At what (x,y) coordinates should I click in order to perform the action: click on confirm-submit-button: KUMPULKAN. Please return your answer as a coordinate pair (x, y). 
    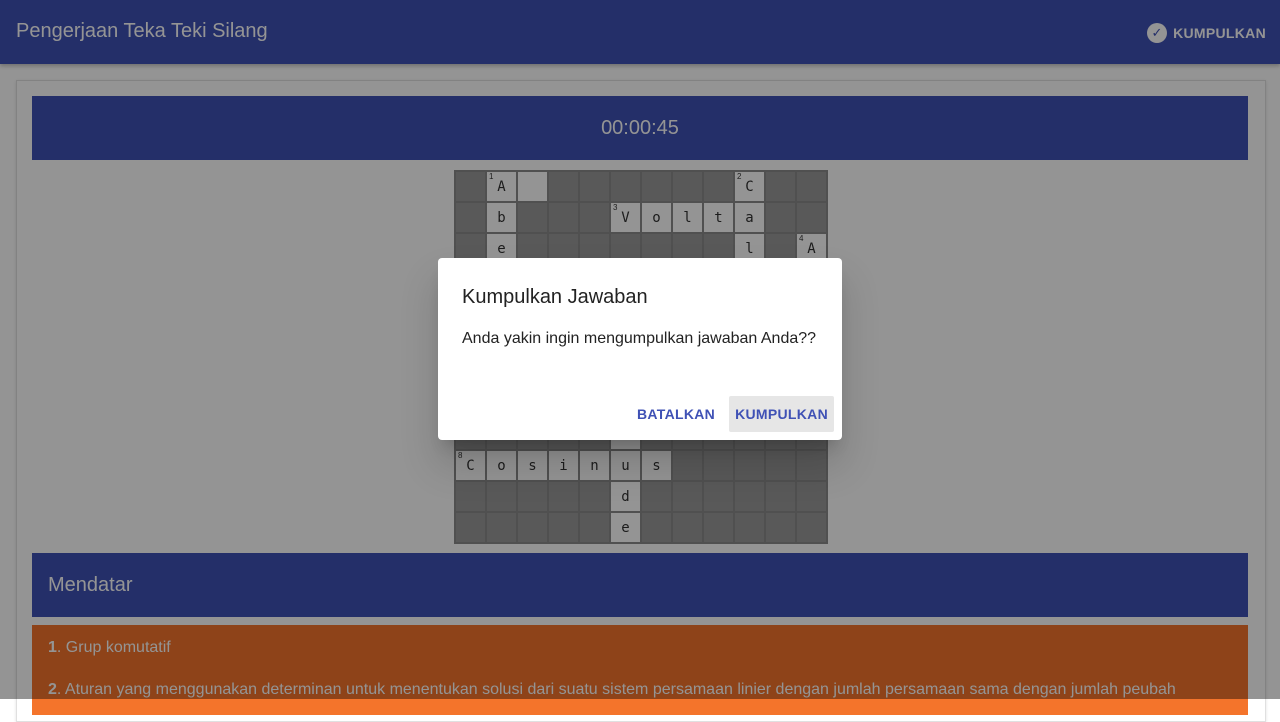
    Looking at the image, I should click on (781, 414).